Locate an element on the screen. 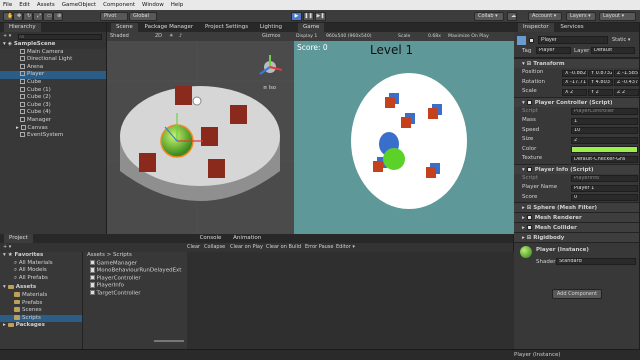 This screenshot has width=640, height=360. color-swatch is located at coordinates (604, 149).